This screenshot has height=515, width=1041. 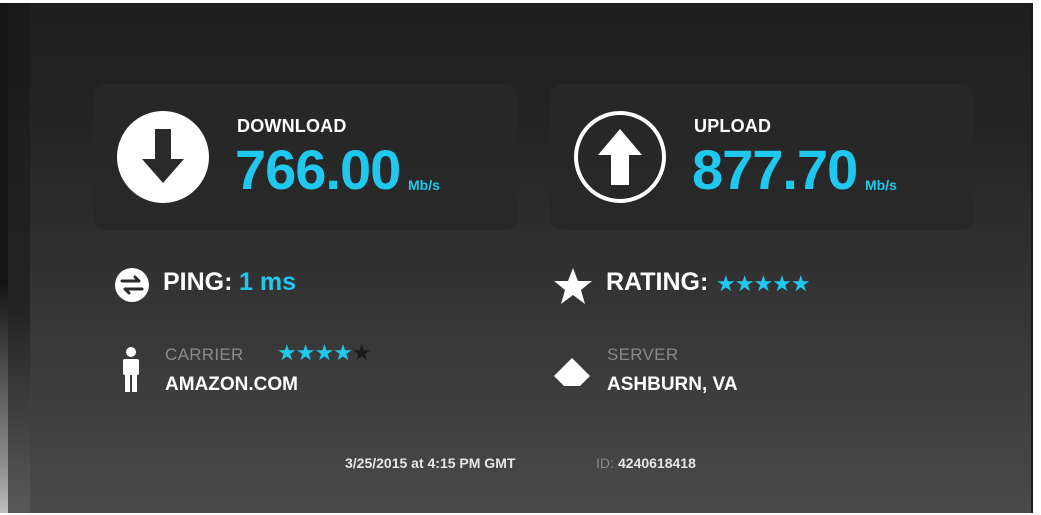 What do you see at coordinates (733, 126) in the screenshot?
I see `upload-label: UPLOAD` at bounding box center [733, 126].